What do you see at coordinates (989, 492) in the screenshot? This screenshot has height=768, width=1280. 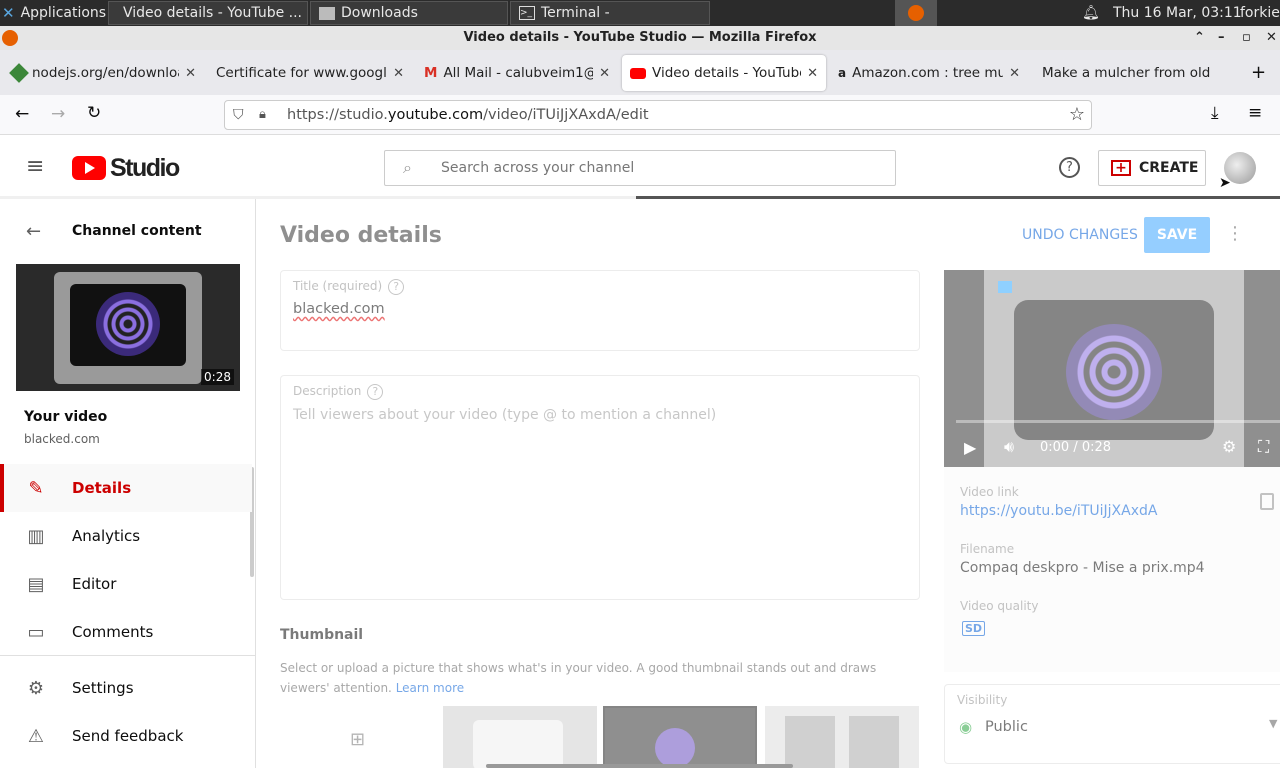 I see `video-link-label: Video link` at bounding box center [989, 492].